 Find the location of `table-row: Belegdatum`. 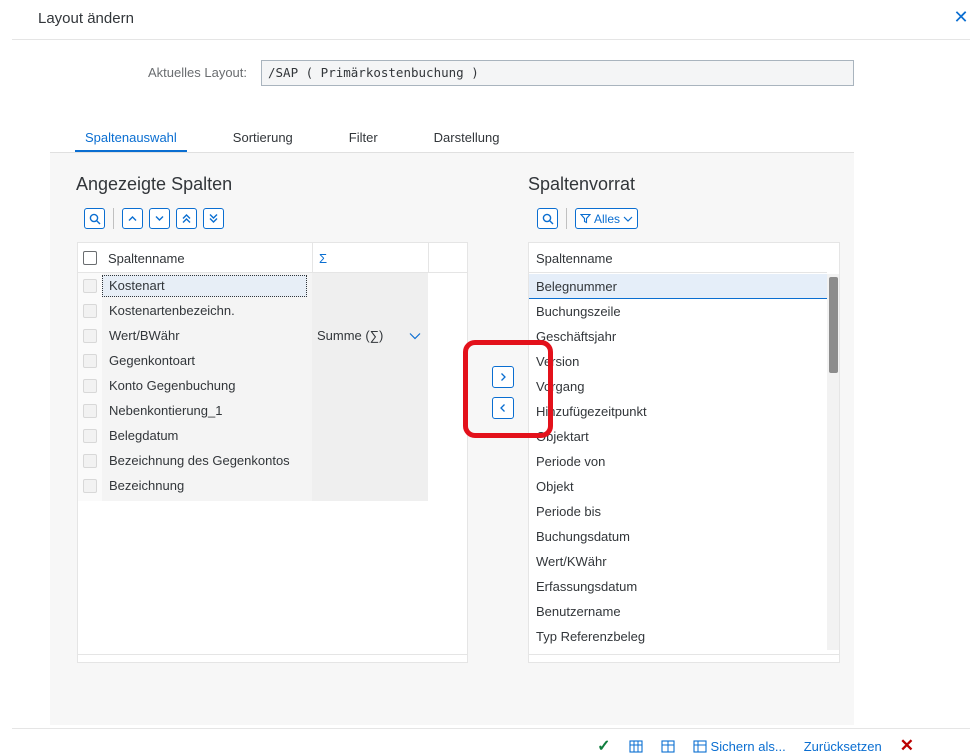

table-row: Belegdatum is located at coordinates (253, 435).